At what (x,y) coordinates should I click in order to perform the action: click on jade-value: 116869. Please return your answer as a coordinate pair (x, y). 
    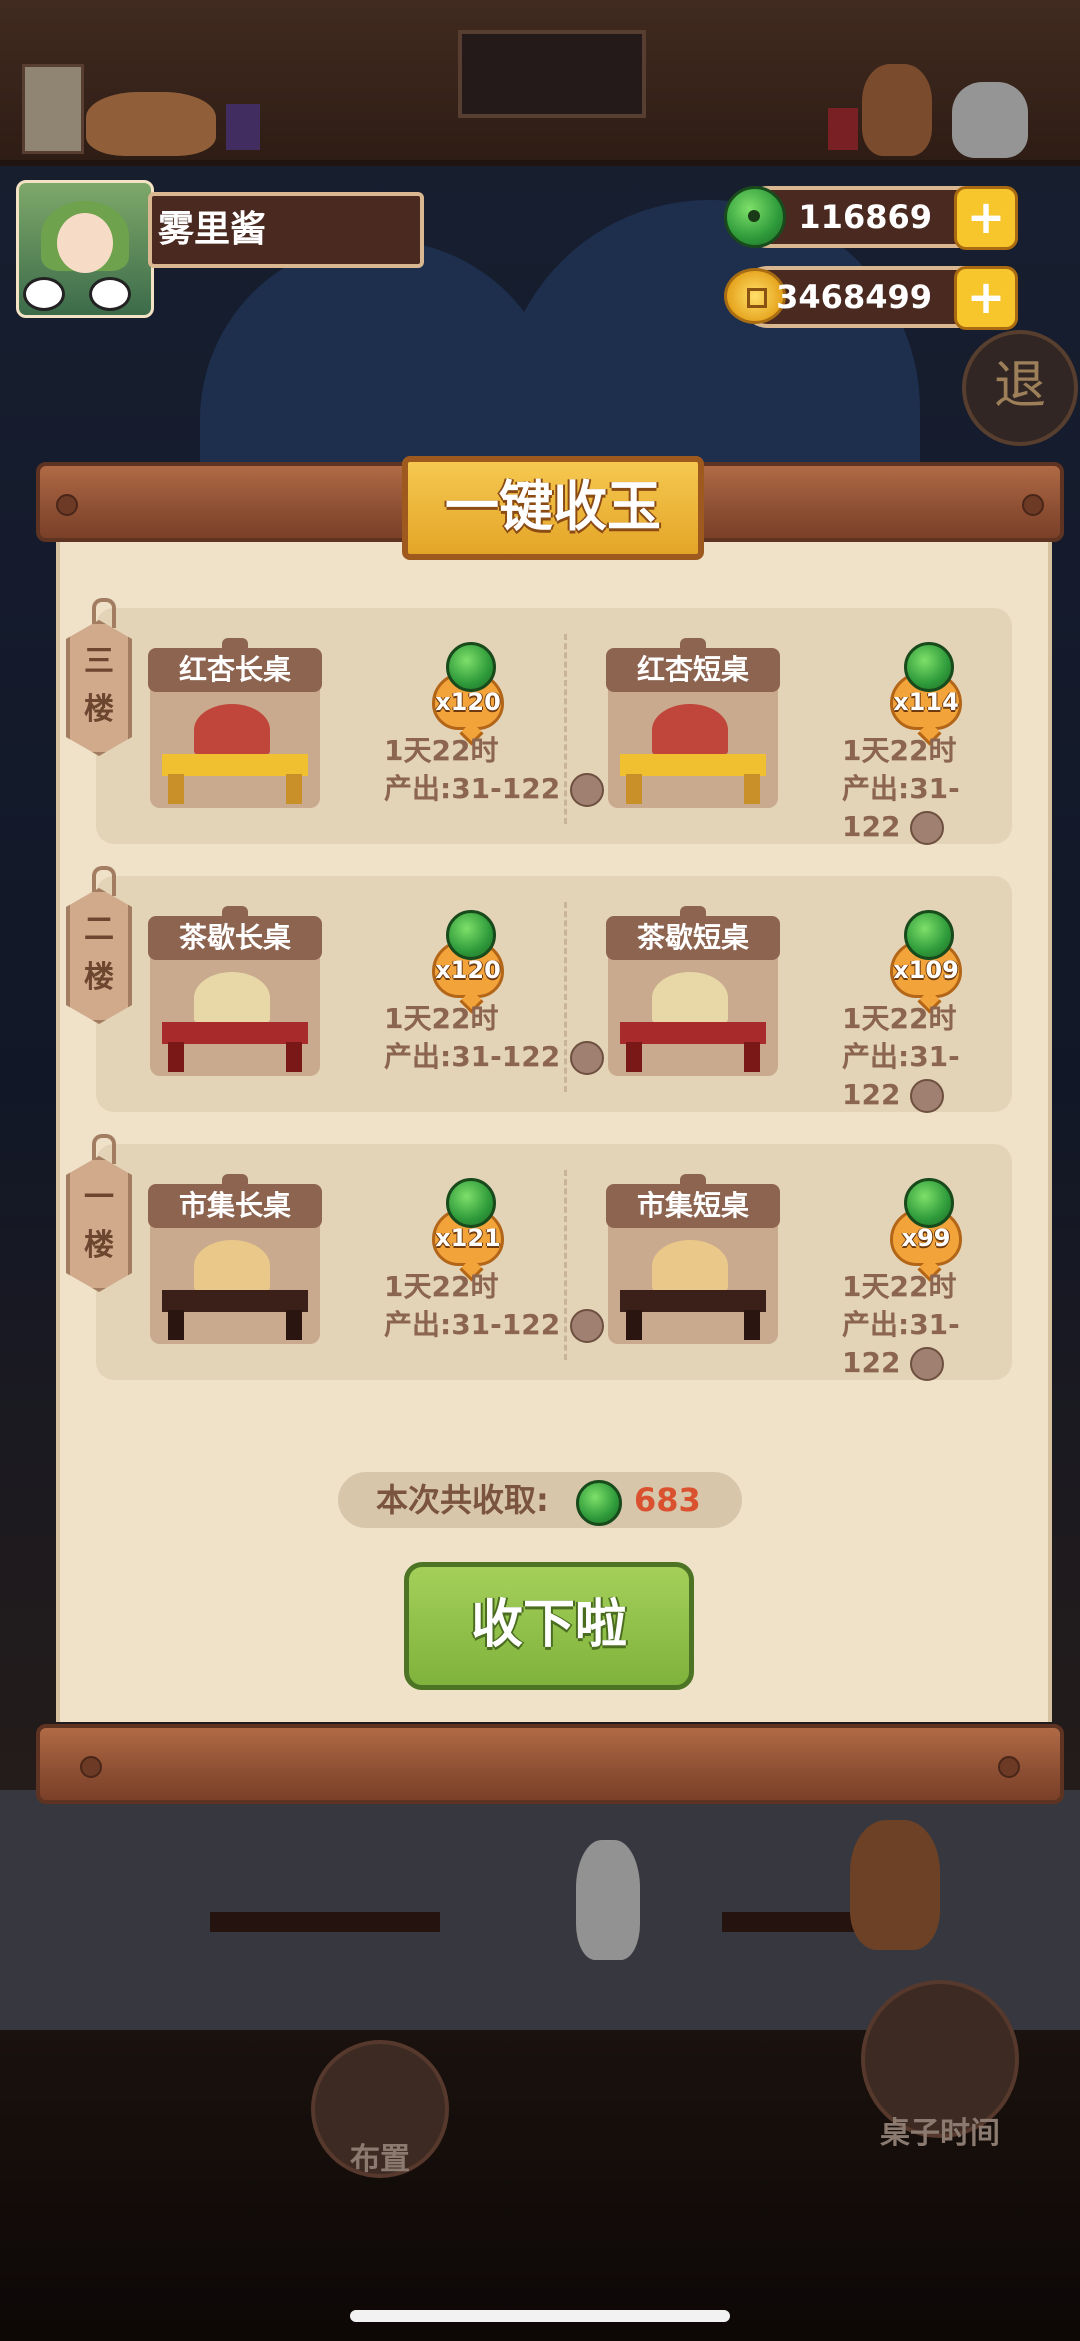
    Looking at the image, I should click on (865, 217).